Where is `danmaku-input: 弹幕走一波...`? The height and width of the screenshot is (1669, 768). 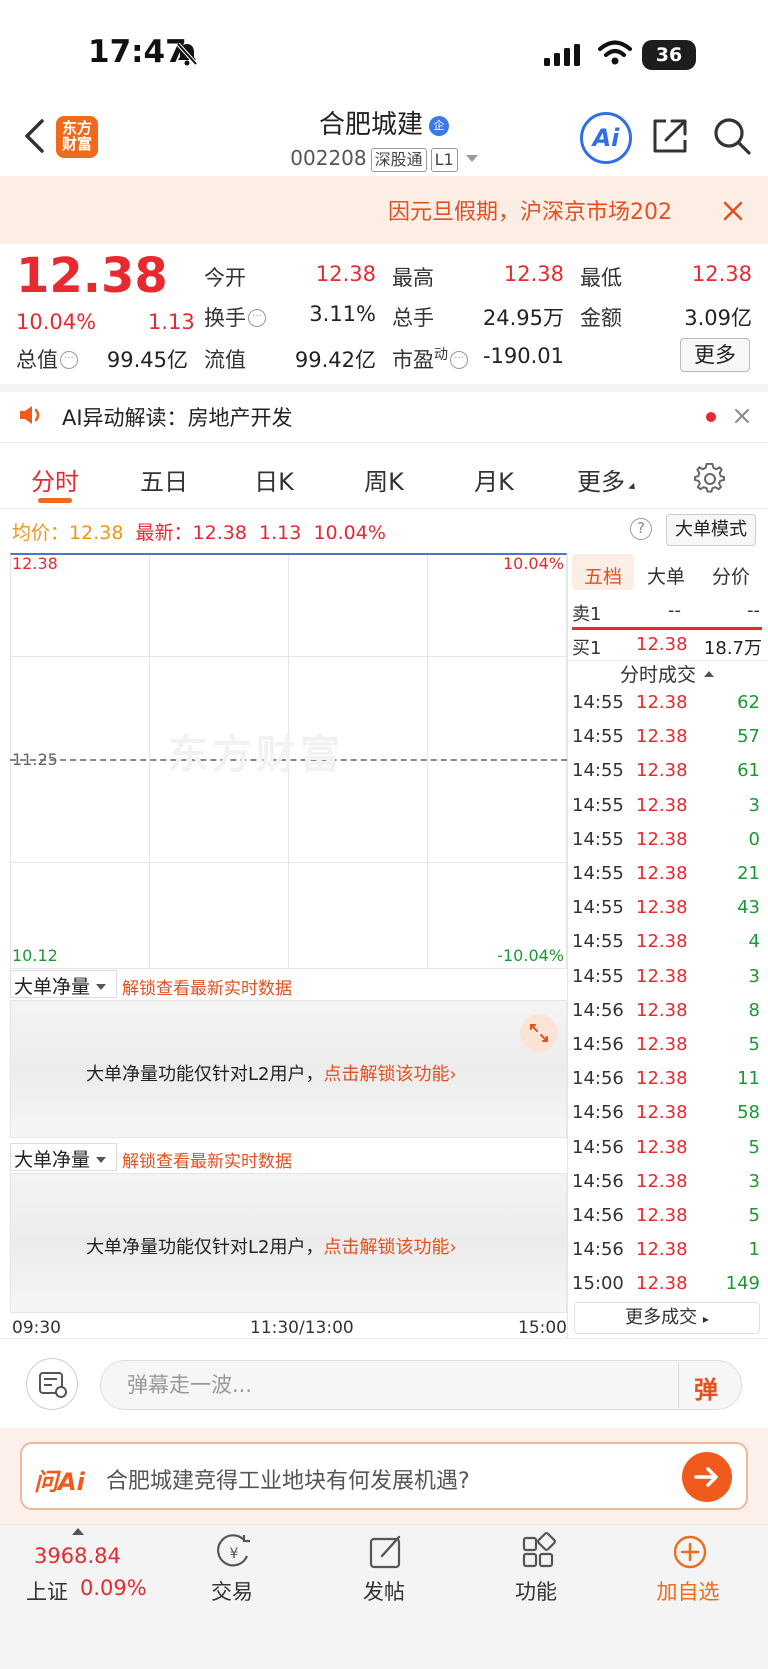 danmaku-input: 弹幕走一波... is located at coordinates (421, 1385).